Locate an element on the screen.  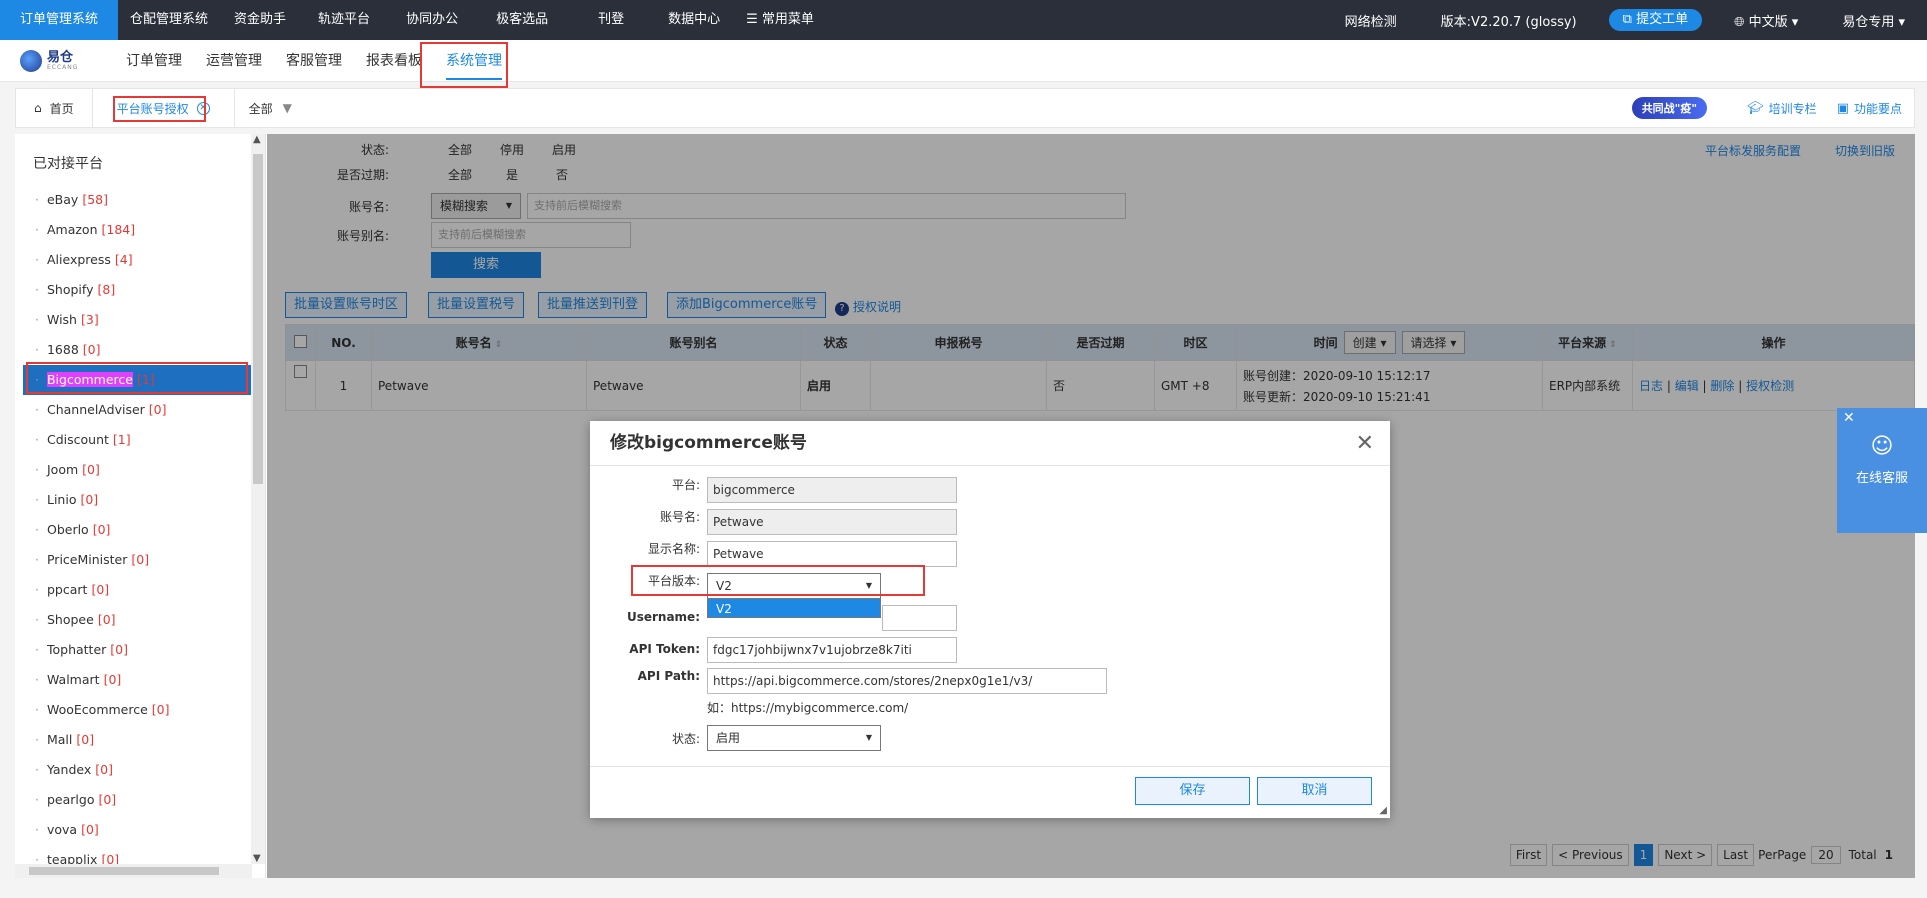
chevron-down-icon: ▾ is located at coordinates (1899, 22).